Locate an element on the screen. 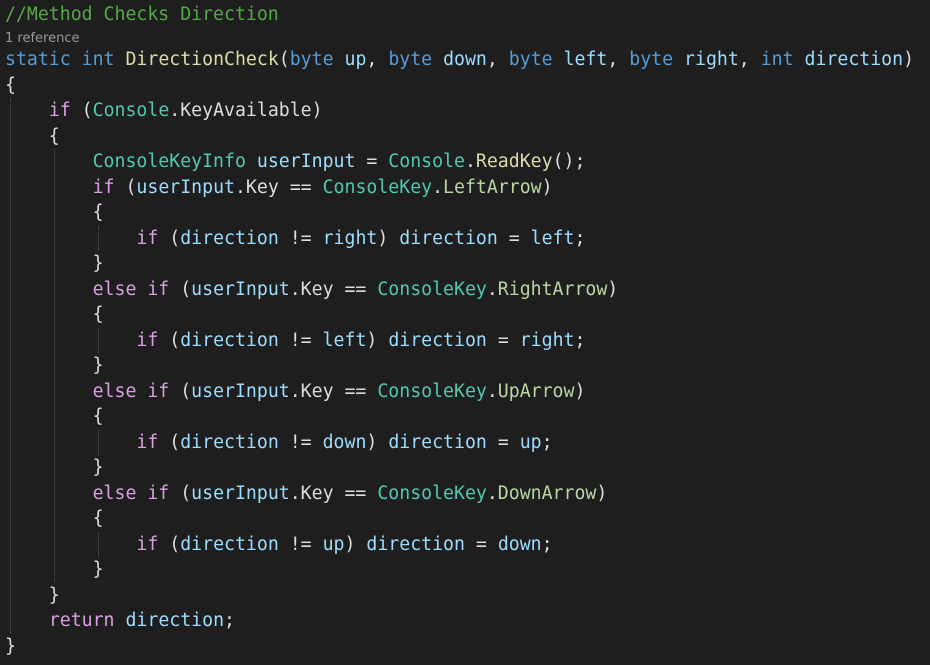  type-token: Console is located at coordinates (131, 110).